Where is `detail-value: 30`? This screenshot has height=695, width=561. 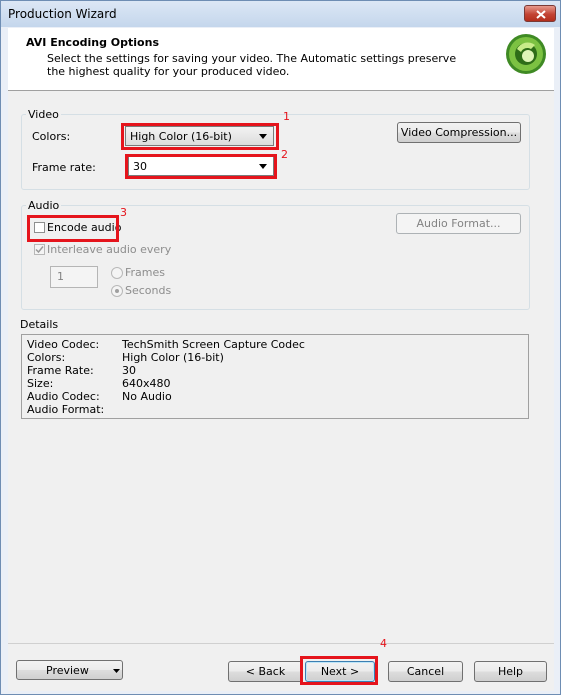
detail-value: 30 is located at coordinates (129, 370).